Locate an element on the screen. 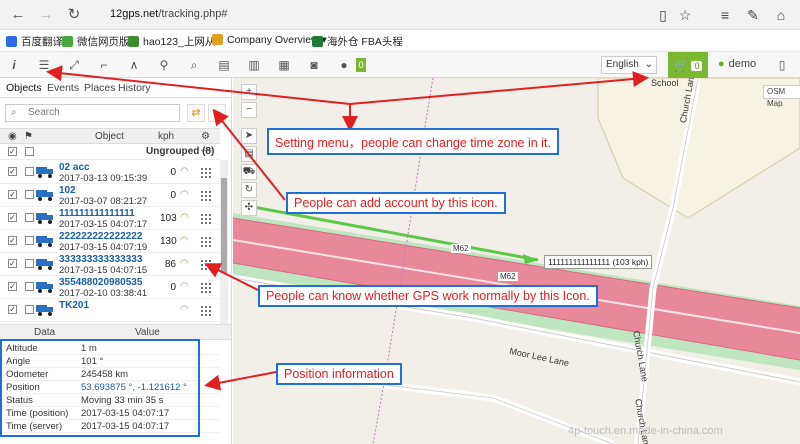 Image resolution: width=800 pixels, height=444 pixels. favorite-star-icon: ☆ is located at coordinates (685, 15).